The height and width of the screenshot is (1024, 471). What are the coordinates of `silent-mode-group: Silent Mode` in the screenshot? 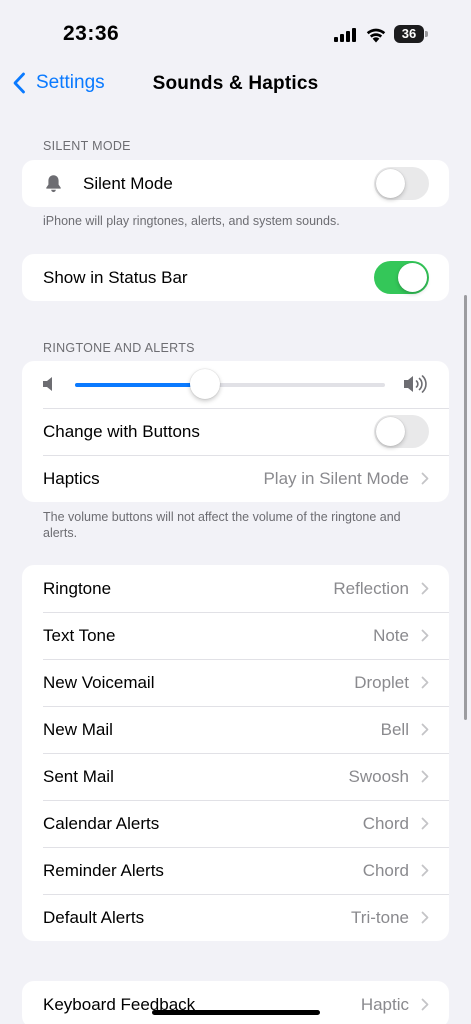 It's located at (235, 183).